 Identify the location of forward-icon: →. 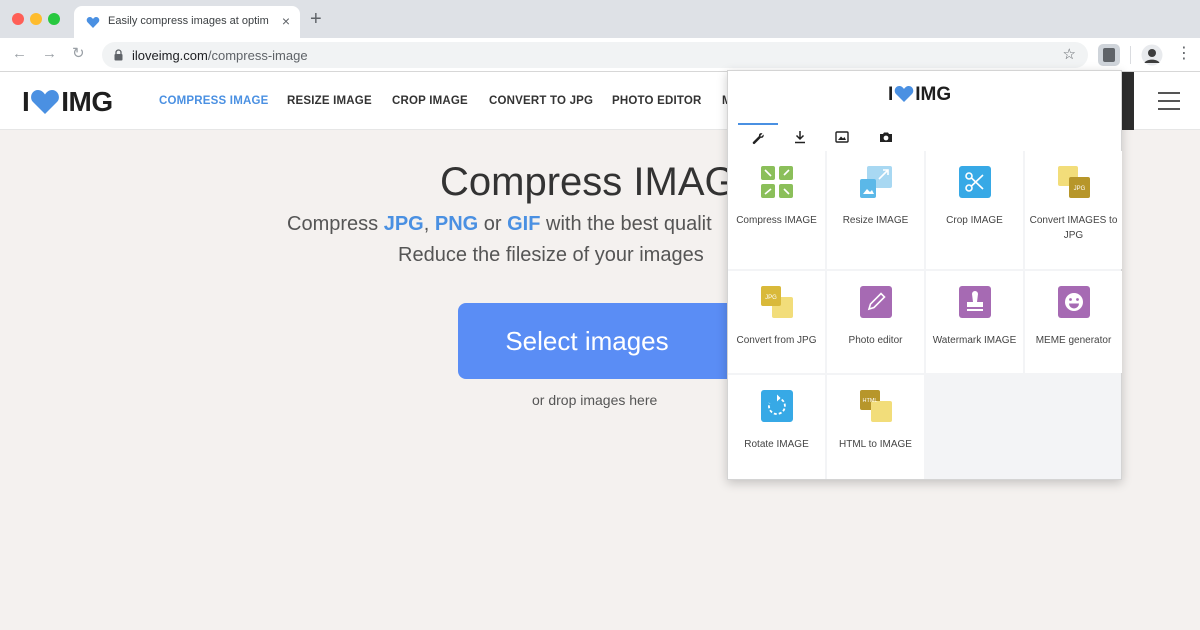
(49, 54).